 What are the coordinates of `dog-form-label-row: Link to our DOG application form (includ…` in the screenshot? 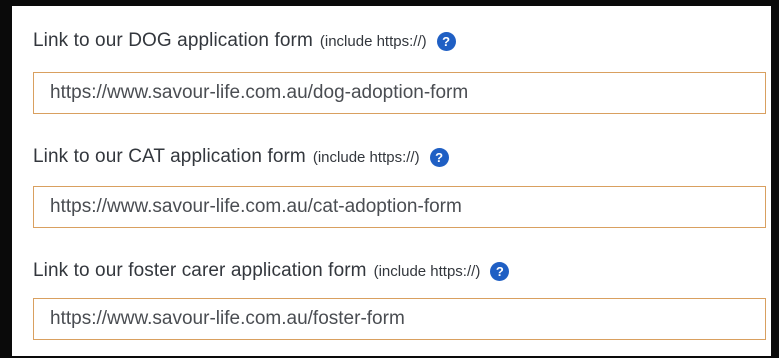 It's located at (402, 41).